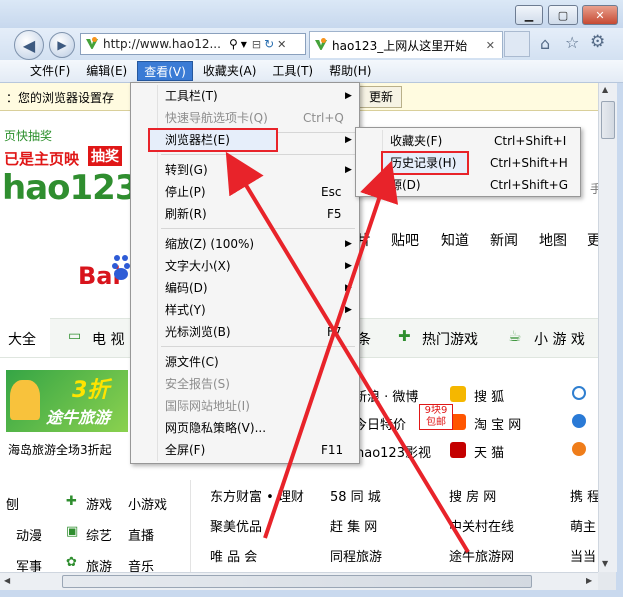  What do you see at coordinates (331, 349) in the screenshot?
I see `arrow-to-history` at bounding box center [331, 349].